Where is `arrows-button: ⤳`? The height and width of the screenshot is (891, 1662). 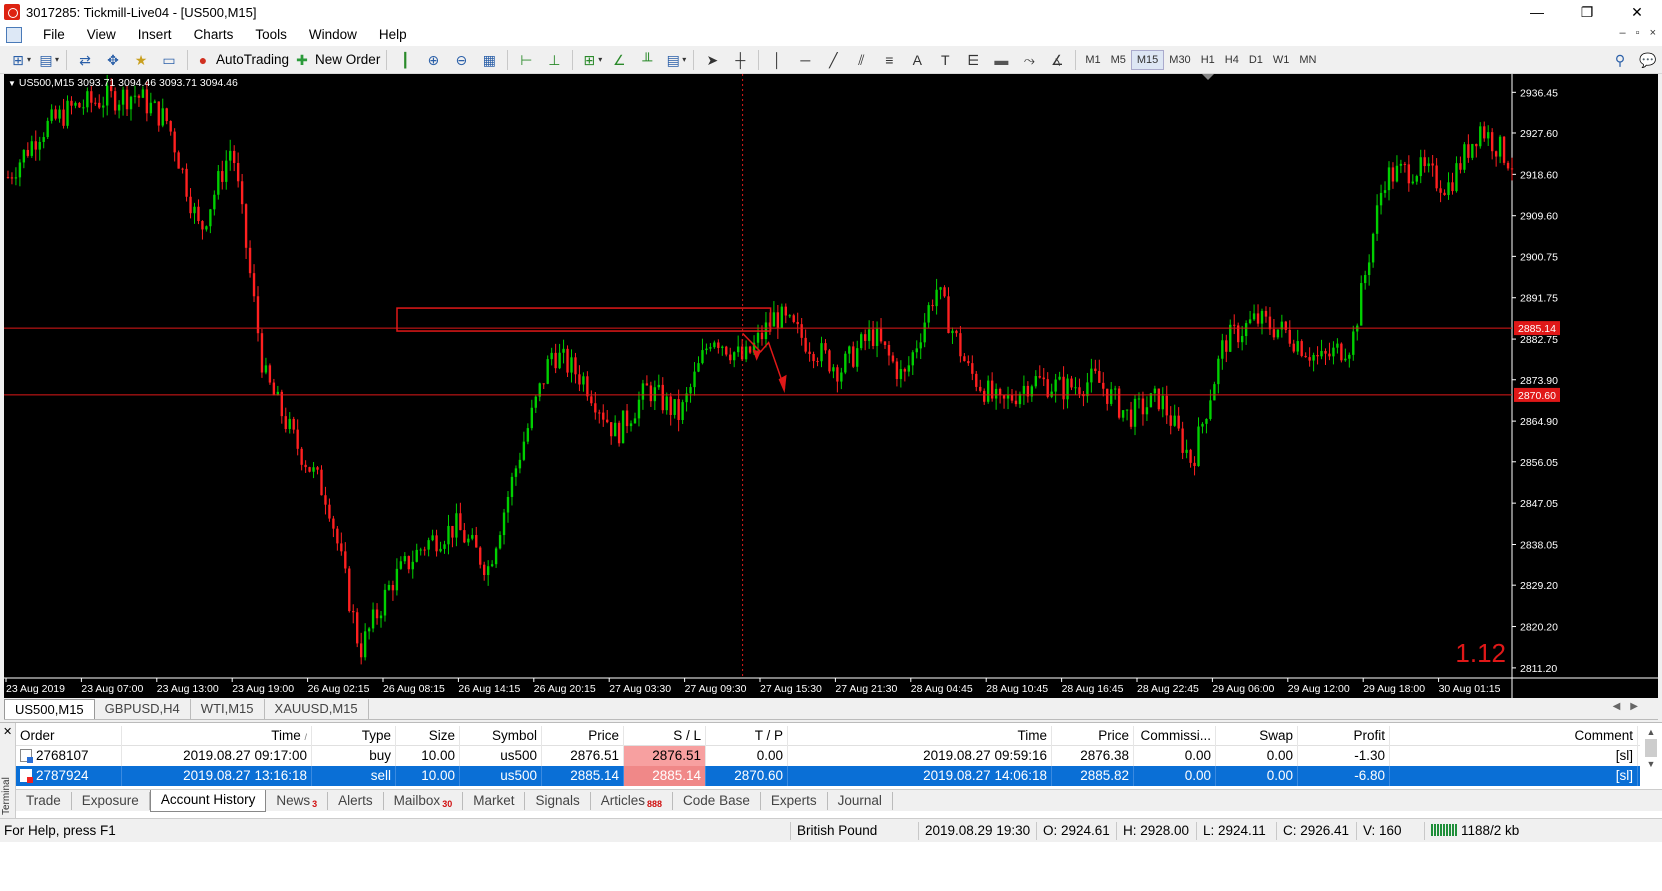 arrows-button: ⤳ is located at coordinates (1029, 60).